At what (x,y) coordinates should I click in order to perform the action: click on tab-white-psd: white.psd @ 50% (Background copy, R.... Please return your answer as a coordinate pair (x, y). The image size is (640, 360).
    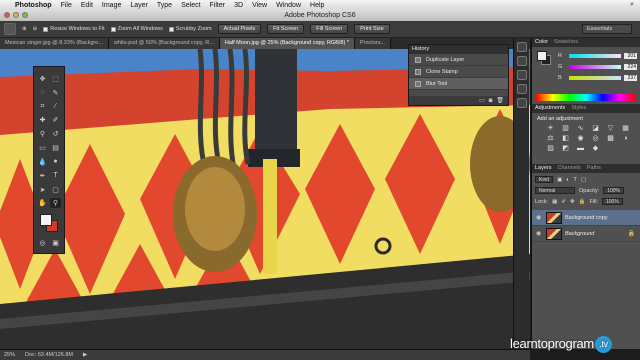
    Looking at the image, I should click on (164, 43).